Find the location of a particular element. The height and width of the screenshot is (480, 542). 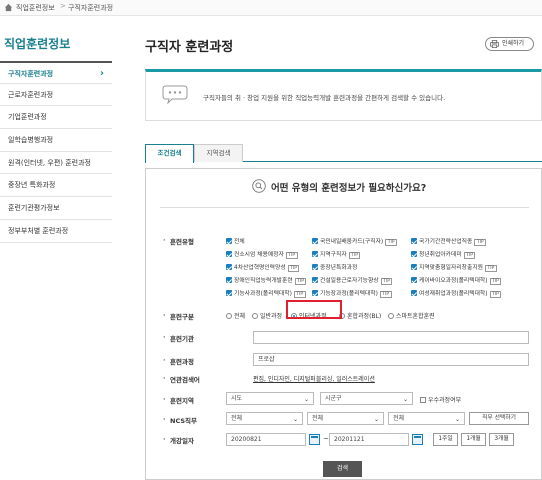

period-1week-button: 1주일 is located at coordinates (445, 439).